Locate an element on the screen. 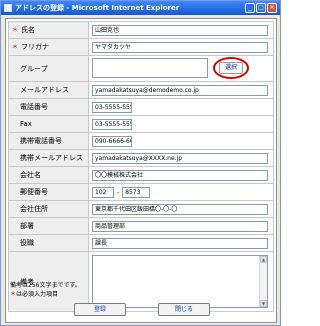 This screenshot has width=320, height=326. form-row-fax: Fax 03-5555-5555 is located at coordinates (141, 124).